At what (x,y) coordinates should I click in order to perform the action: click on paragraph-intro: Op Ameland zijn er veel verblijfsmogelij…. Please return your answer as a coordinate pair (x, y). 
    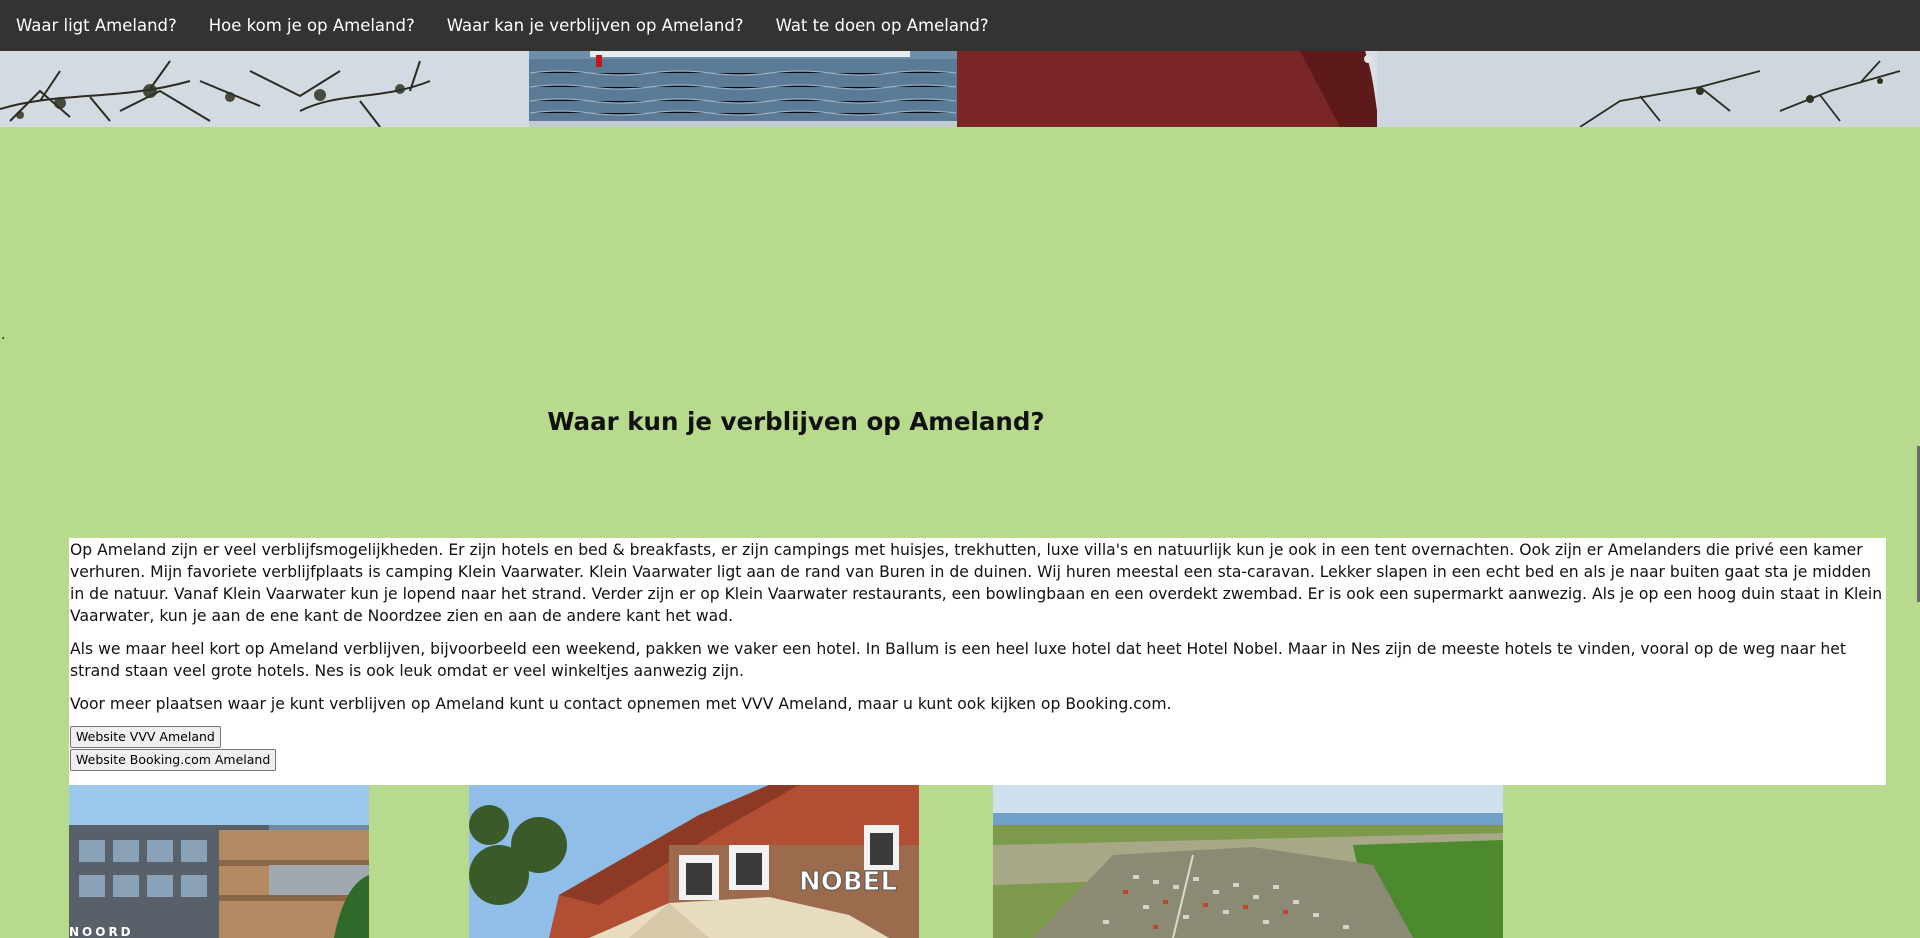
    Looking at the image, I should click on (976, 583).